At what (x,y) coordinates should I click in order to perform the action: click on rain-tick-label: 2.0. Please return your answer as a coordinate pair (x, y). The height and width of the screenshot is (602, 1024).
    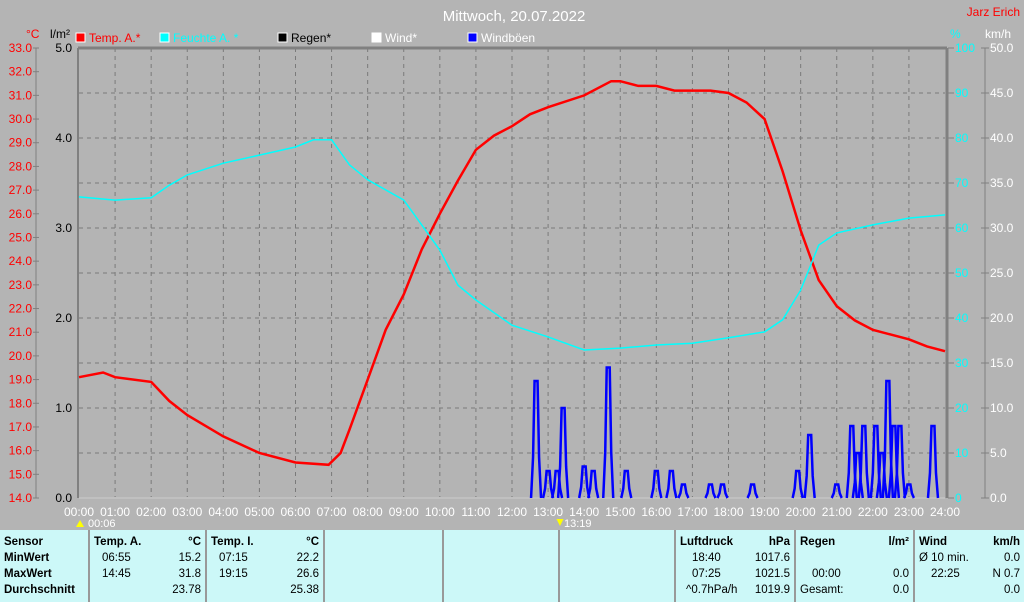
    Looking at the image, I should click on (63, 318).